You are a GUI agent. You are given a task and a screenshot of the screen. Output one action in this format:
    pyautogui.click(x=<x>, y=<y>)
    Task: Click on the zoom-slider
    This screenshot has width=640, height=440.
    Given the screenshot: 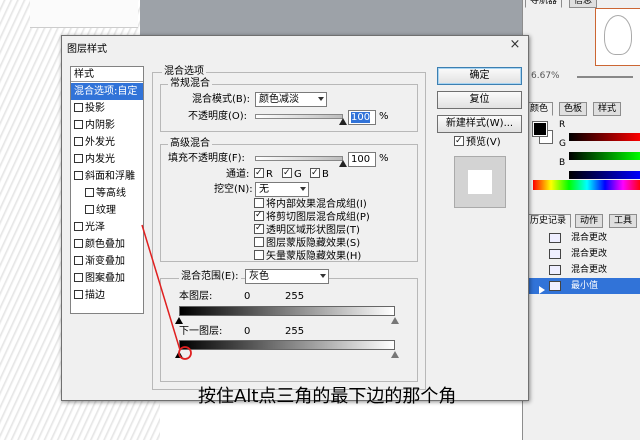 What is the action you would take?
    pyautogui.click(x=605, y=77)
    